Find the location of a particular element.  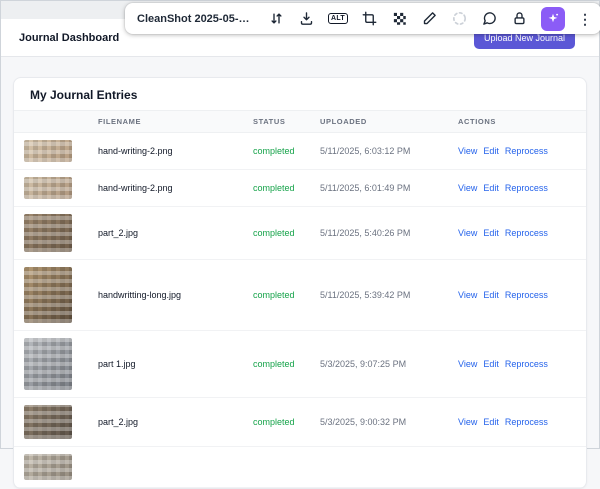

crop-icon is located at coordinates (369, 18).